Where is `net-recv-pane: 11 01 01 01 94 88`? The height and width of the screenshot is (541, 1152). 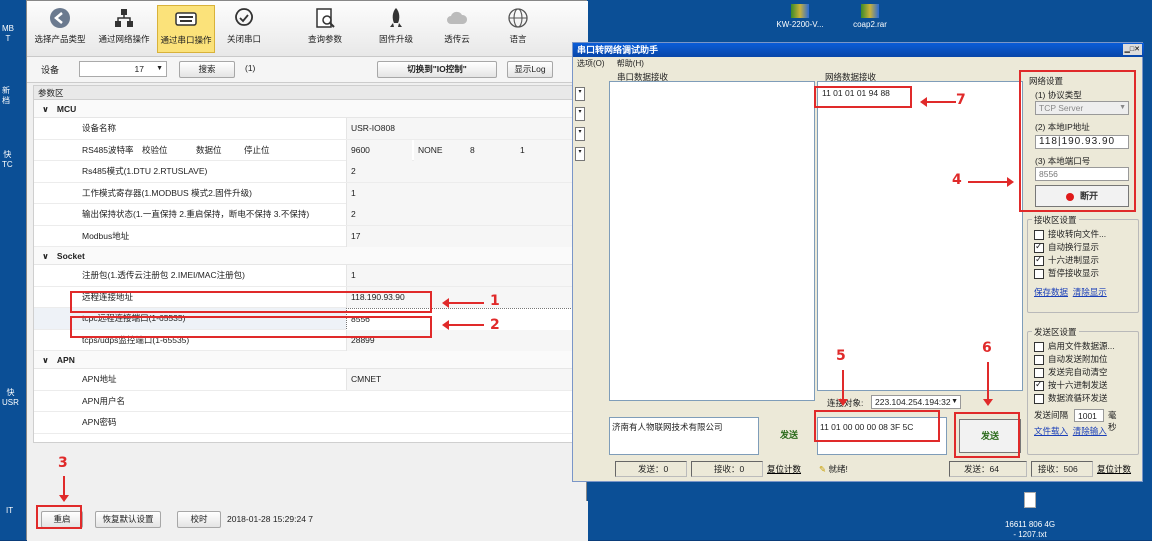 net-recv-pane: 11 01 01 01 94 88 is located at coordinates (920, 236).